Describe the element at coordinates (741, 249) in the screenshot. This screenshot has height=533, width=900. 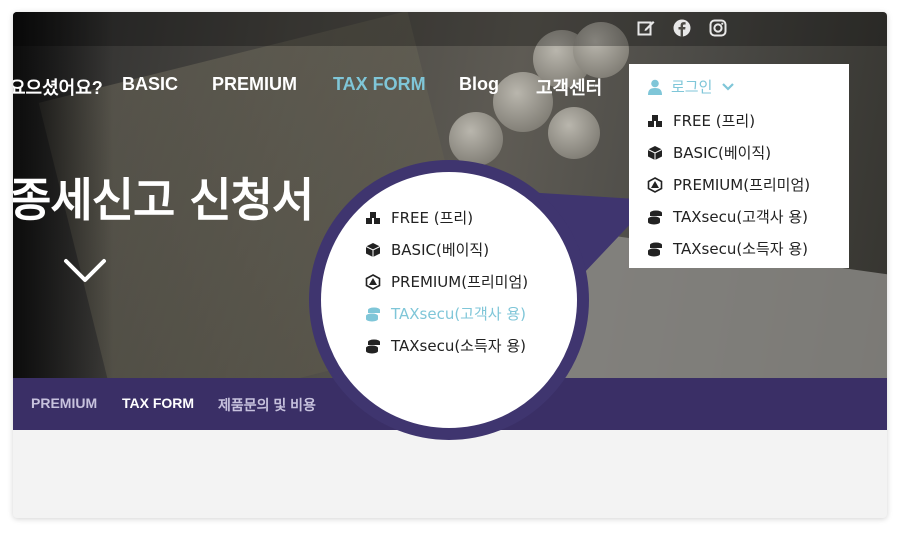
I see `dropdown-item-label: TAXsecu(소득자 용)` at that location.